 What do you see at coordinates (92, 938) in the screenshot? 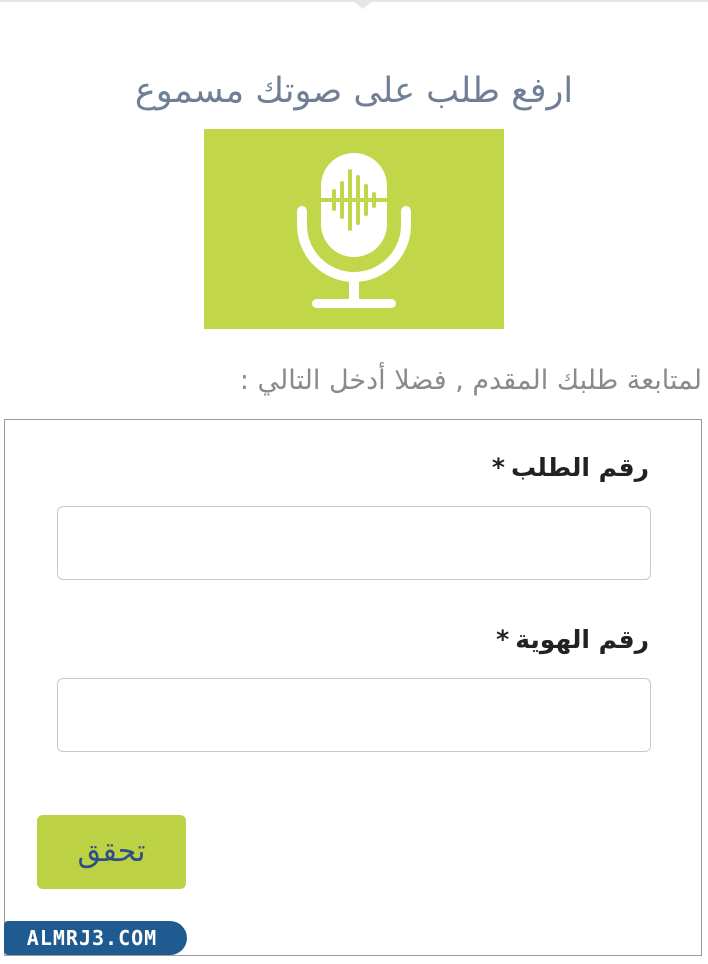
I see `watermark-text: ALMRJ3.COM` at bounding box center [92, 938].